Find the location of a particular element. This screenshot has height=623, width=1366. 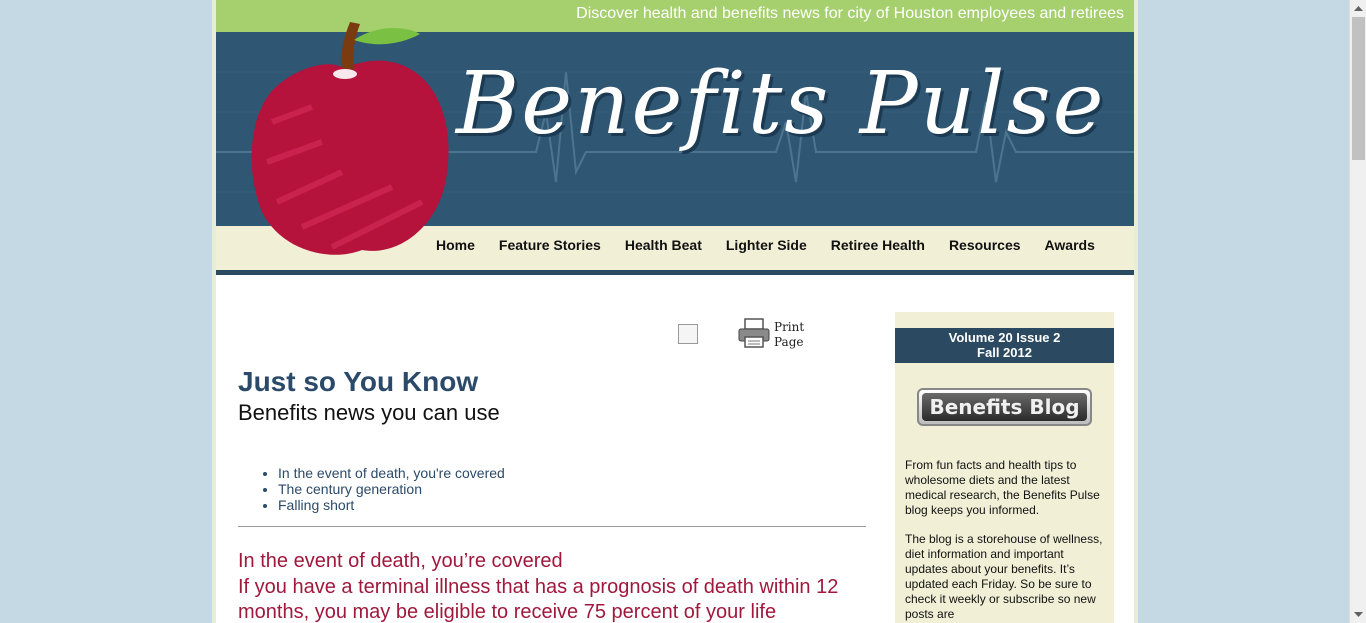

nav-retiree-health: Retiree Health is located at coordinates (878, 245).